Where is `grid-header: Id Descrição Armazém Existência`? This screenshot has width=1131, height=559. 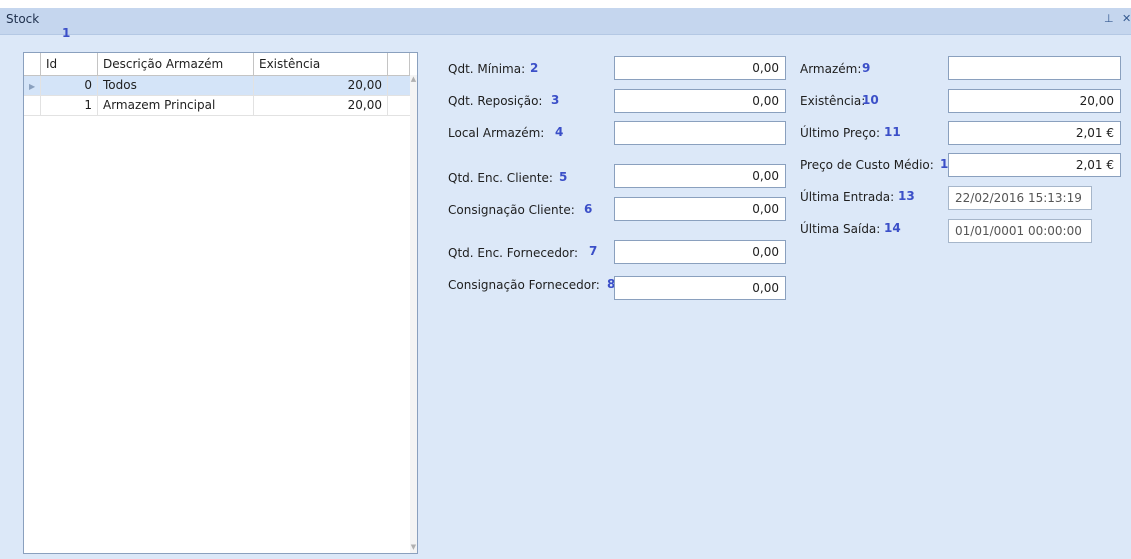
grid-header: Id Descrição Armazém Existência is located at coordinates (220, 64).